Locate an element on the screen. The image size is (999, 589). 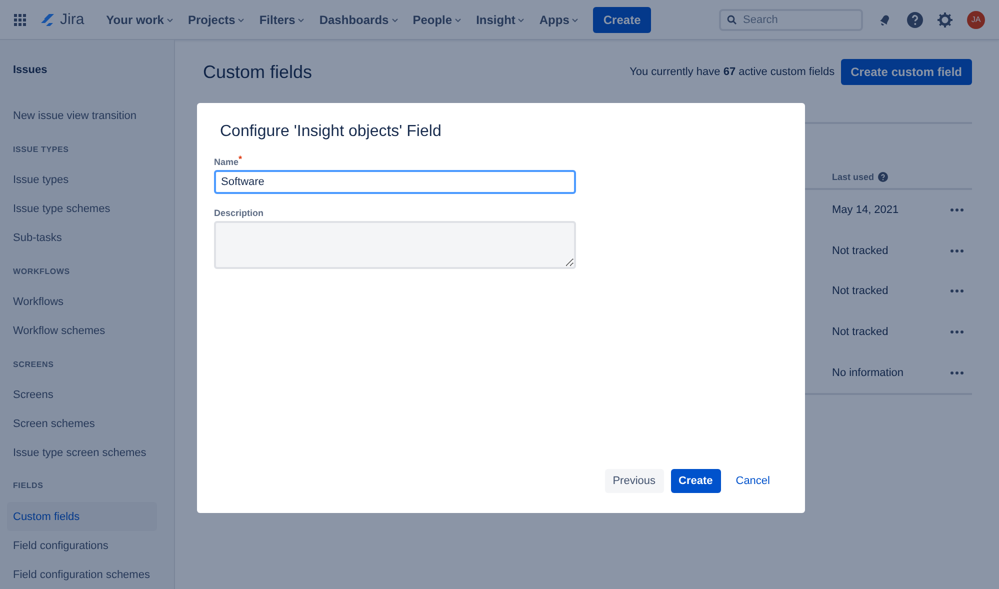
nav-menu: People is located at coordinates (437, 19).